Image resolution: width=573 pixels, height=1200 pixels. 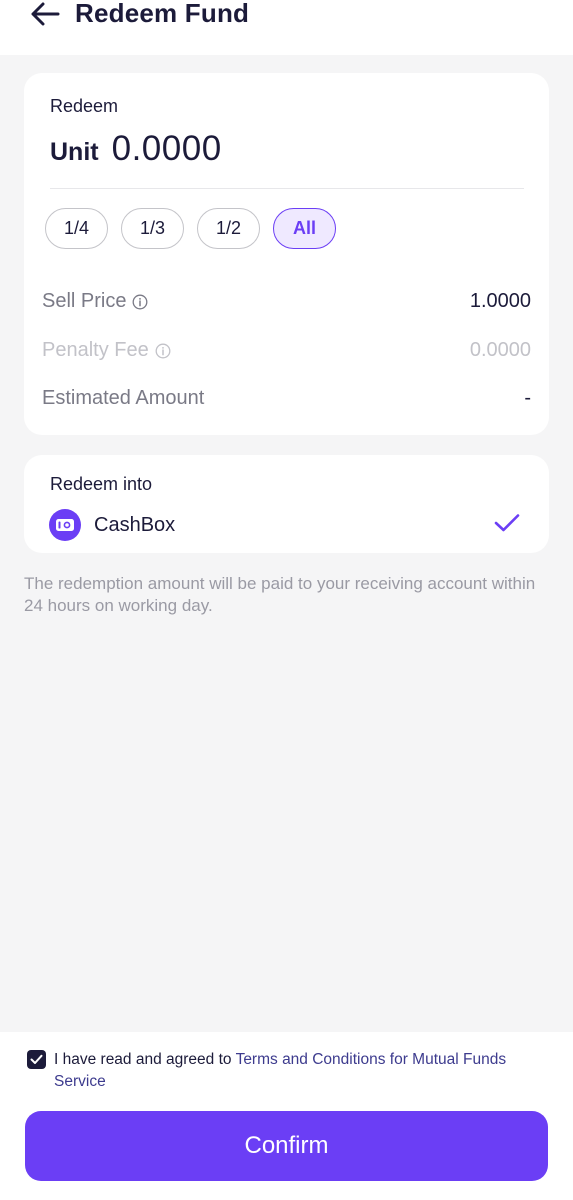 I want to click on fraction-button-third: 1/3, so click(x=152, y=228).